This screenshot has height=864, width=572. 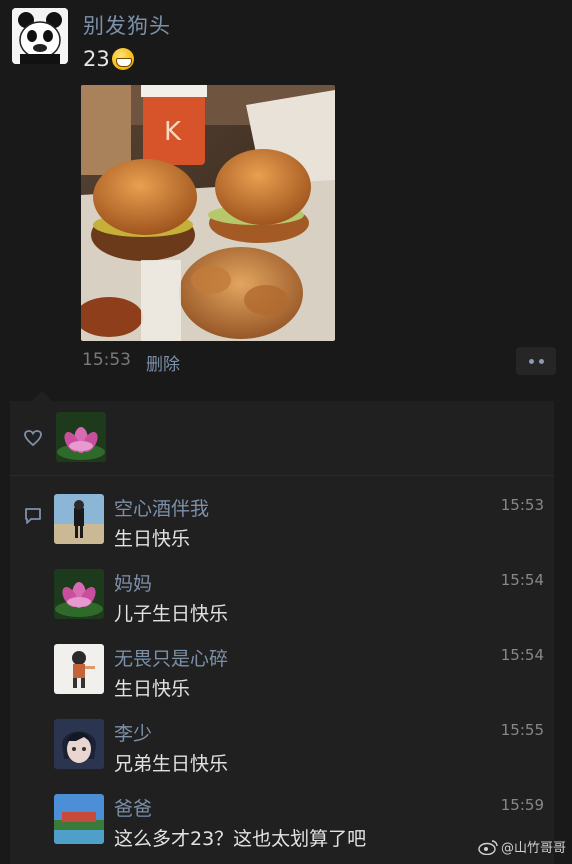 I want to click on panda-meme-avatar, so click(x=40, y=36).